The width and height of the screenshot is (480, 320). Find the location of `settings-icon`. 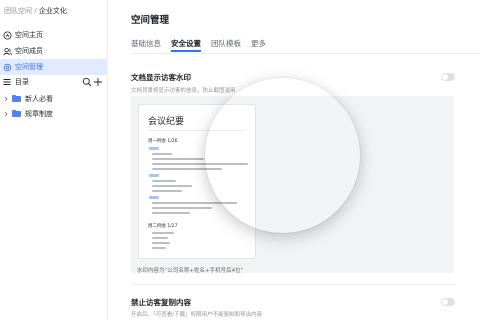

settings-icon is located at coordinates (7, 67).